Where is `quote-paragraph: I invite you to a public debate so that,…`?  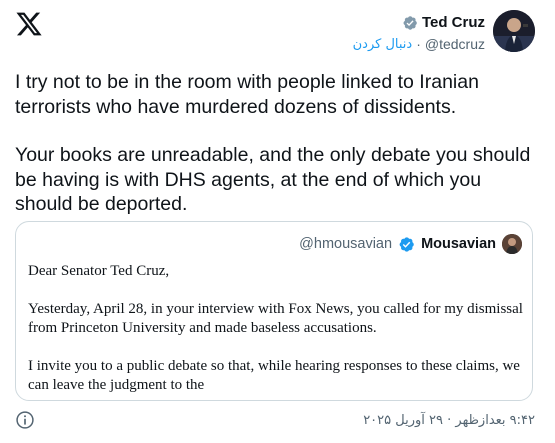 quote-paragraph: I invite you to a public debate so that,… is located at coordinates (274, 375).